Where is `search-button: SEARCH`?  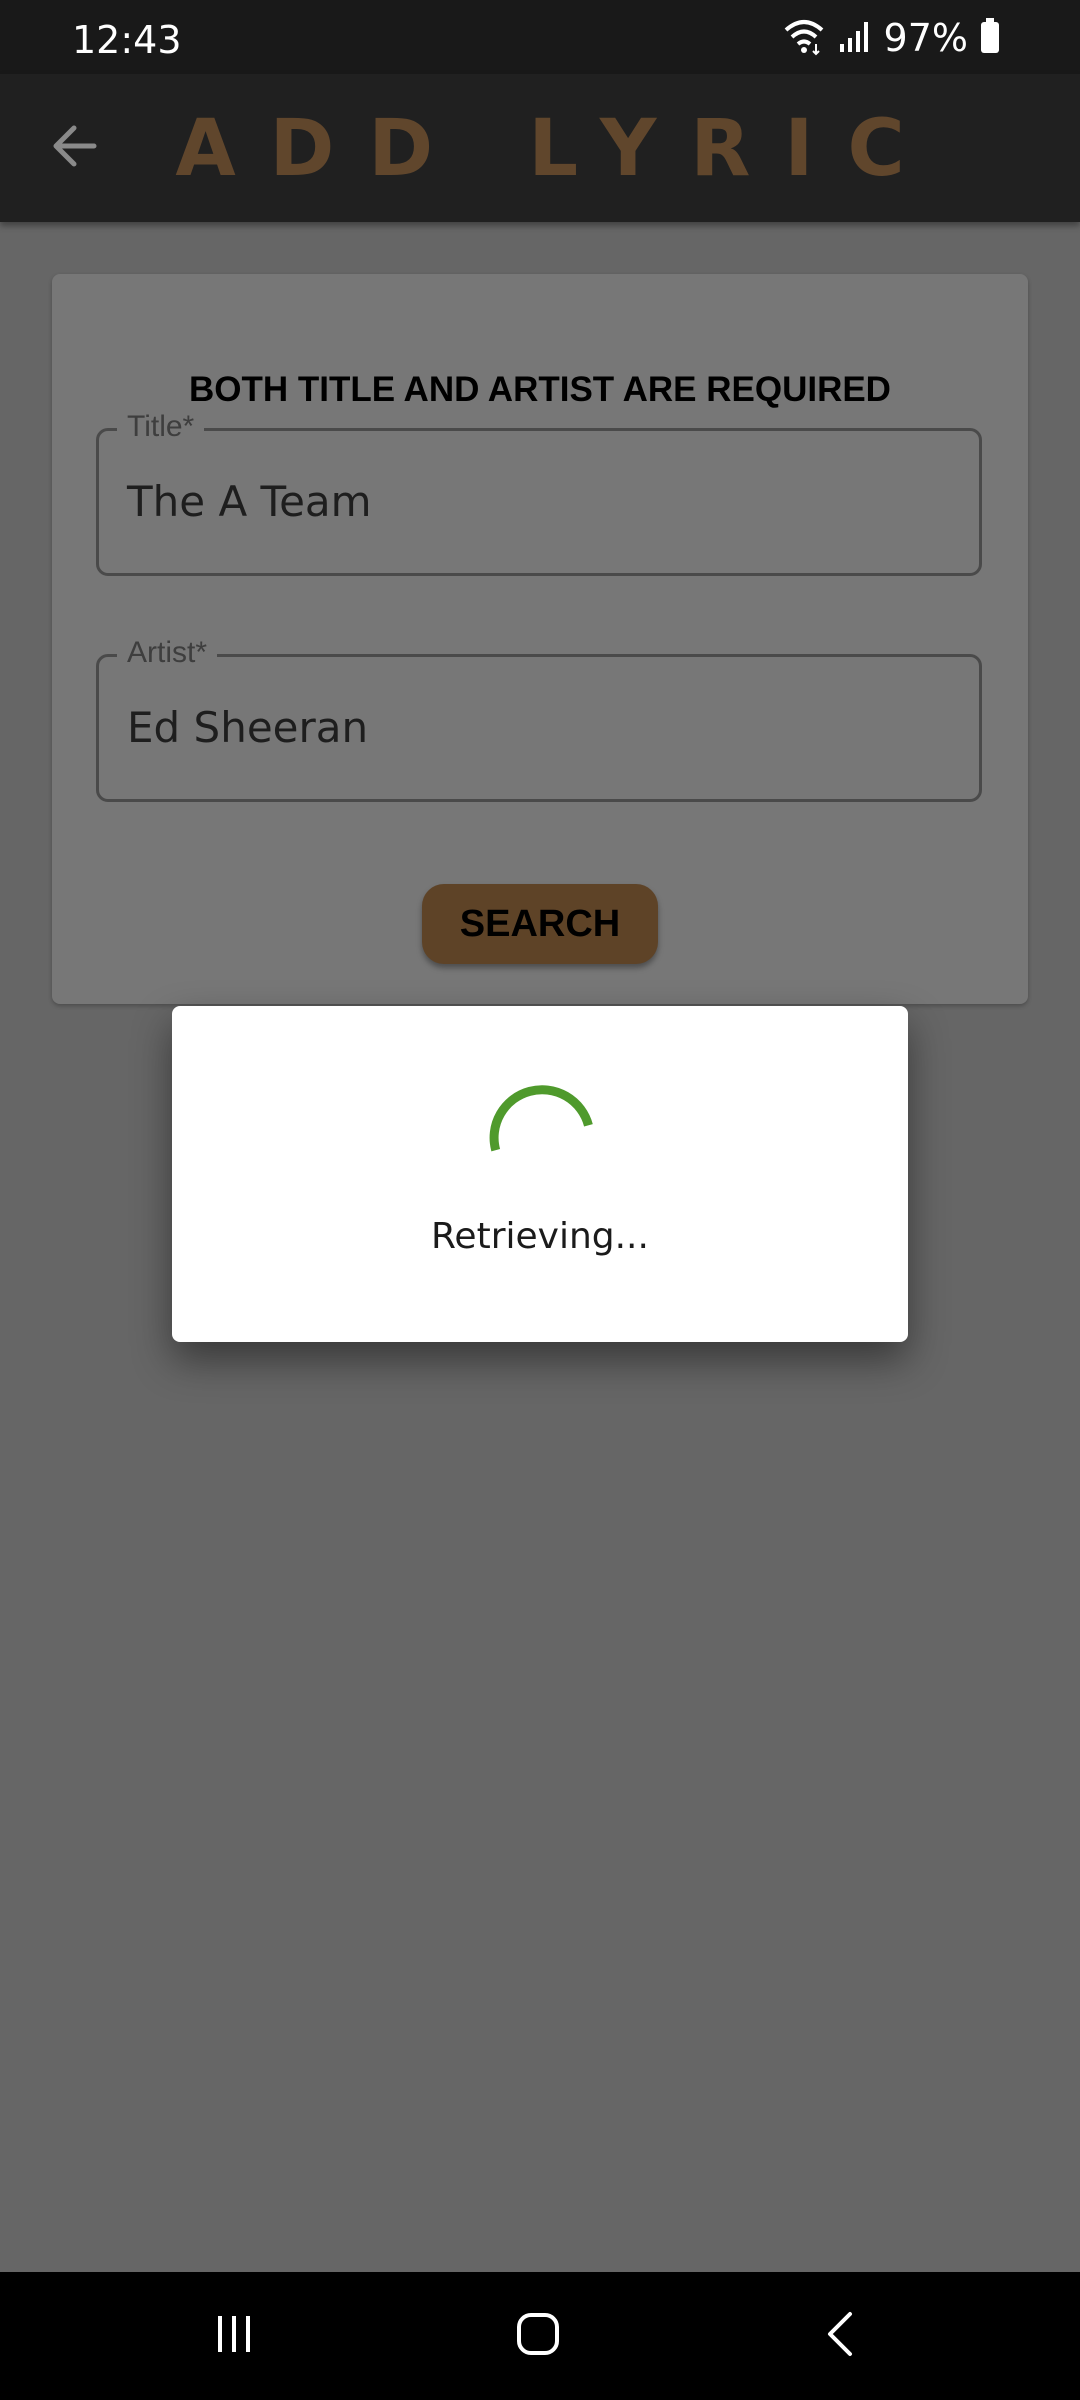 search-button: SEARCH is located at coordinates (540, 924).